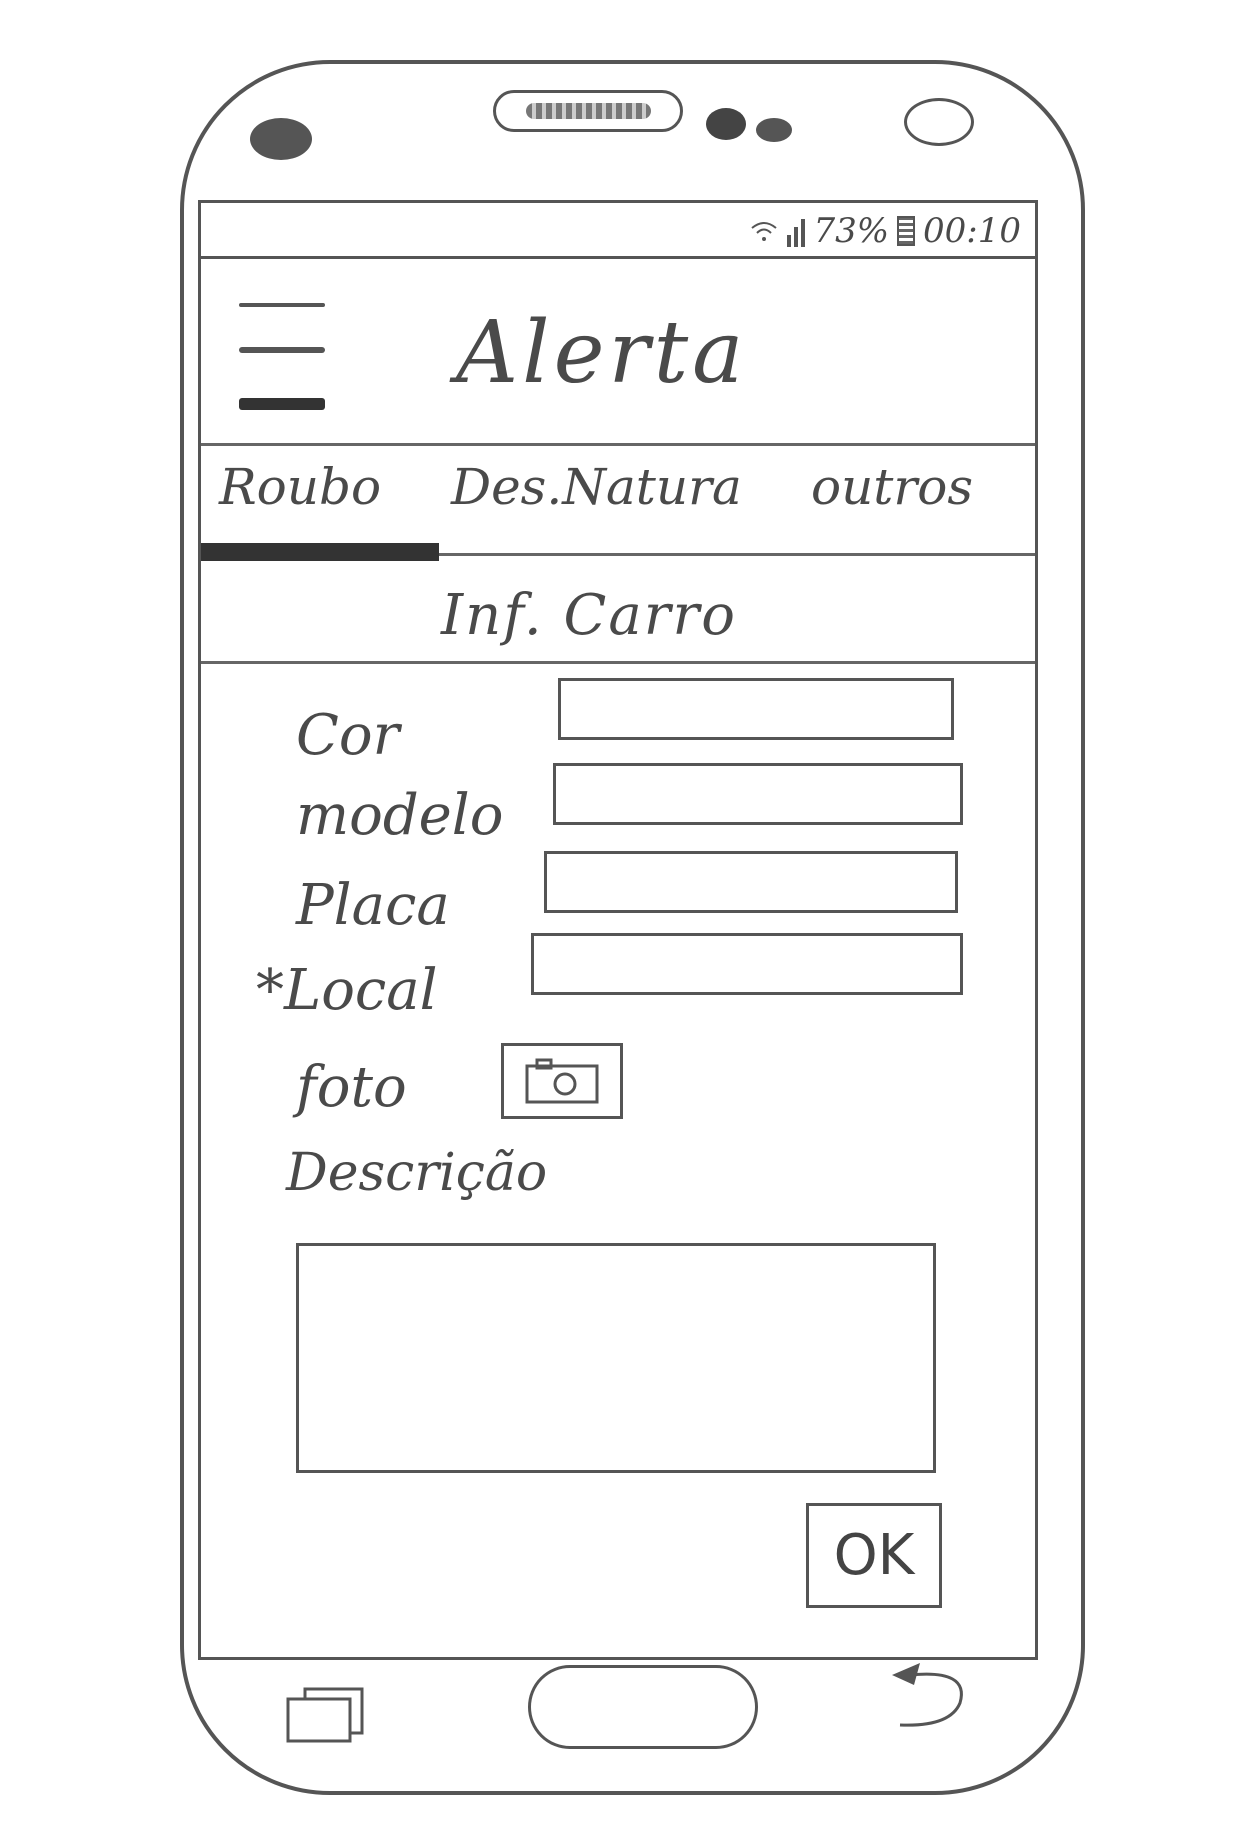  I want to click on section-title: Inf. Carro, so click(589, 615).